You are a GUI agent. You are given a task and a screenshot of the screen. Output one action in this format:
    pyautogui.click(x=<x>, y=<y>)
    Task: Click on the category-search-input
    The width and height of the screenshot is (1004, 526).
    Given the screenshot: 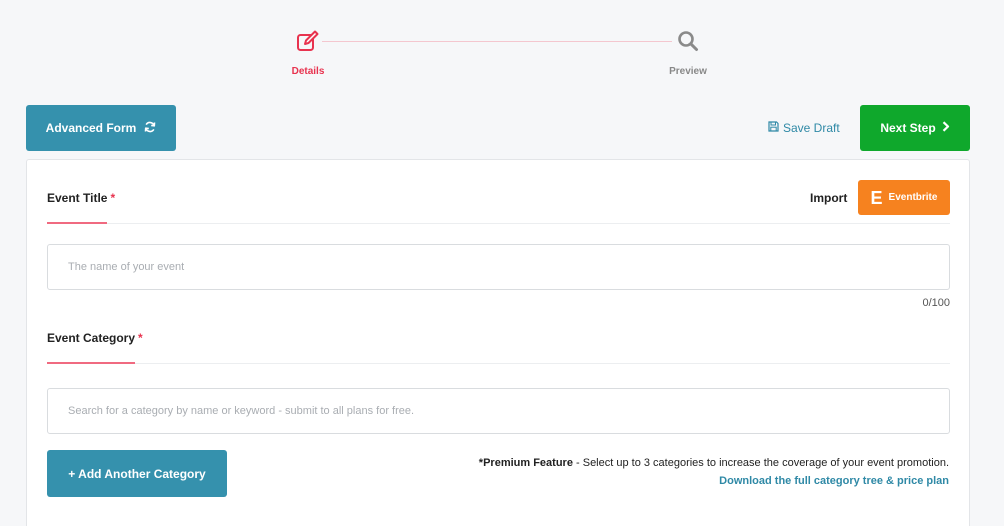 What is the action you would take?
    pyautogui.click(x=498, y=411)
    